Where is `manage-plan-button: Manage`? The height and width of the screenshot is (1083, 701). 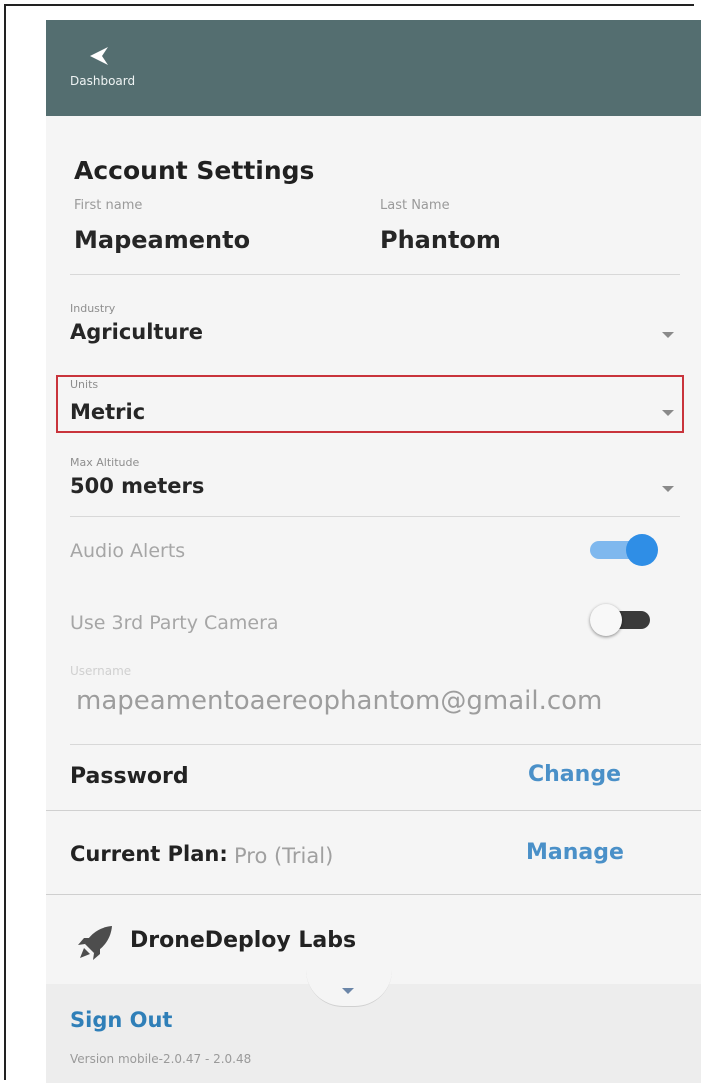
manage-plan-button: Manage is located at coordinates (575, 852).